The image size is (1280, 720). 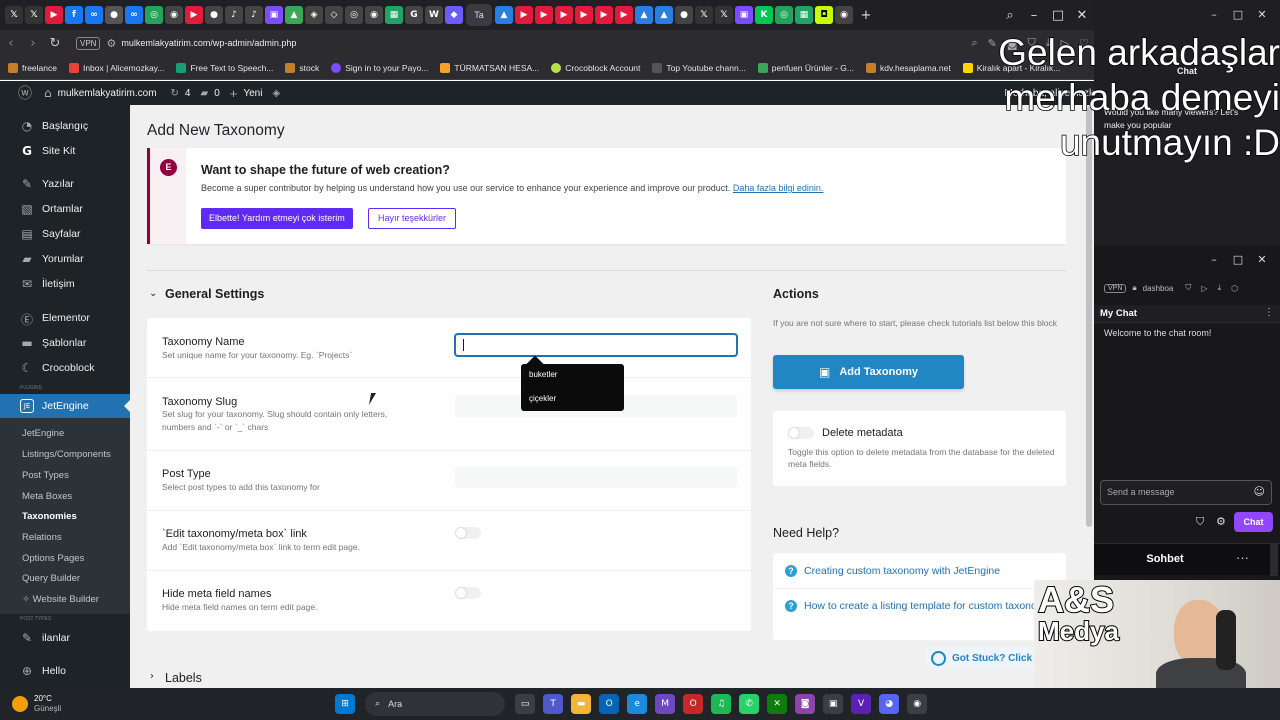 What do you see at coordinates (778, 188) in the screenshot?
I see `learn-more-link: Daha fazla bilgi edinin.` at bounding box center [778, 188].